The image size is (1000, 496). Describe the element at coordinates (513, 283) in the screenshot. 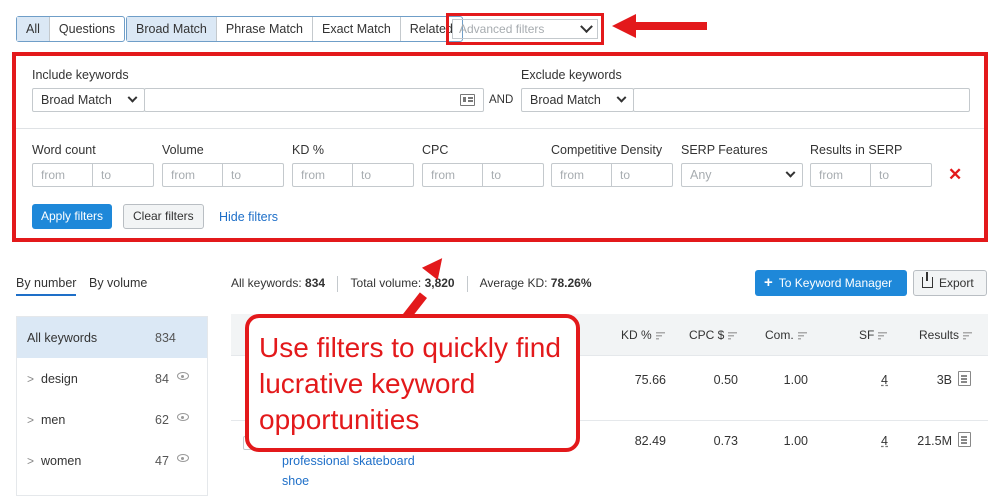

I see `average-kd-label: Average KD:` at that location.